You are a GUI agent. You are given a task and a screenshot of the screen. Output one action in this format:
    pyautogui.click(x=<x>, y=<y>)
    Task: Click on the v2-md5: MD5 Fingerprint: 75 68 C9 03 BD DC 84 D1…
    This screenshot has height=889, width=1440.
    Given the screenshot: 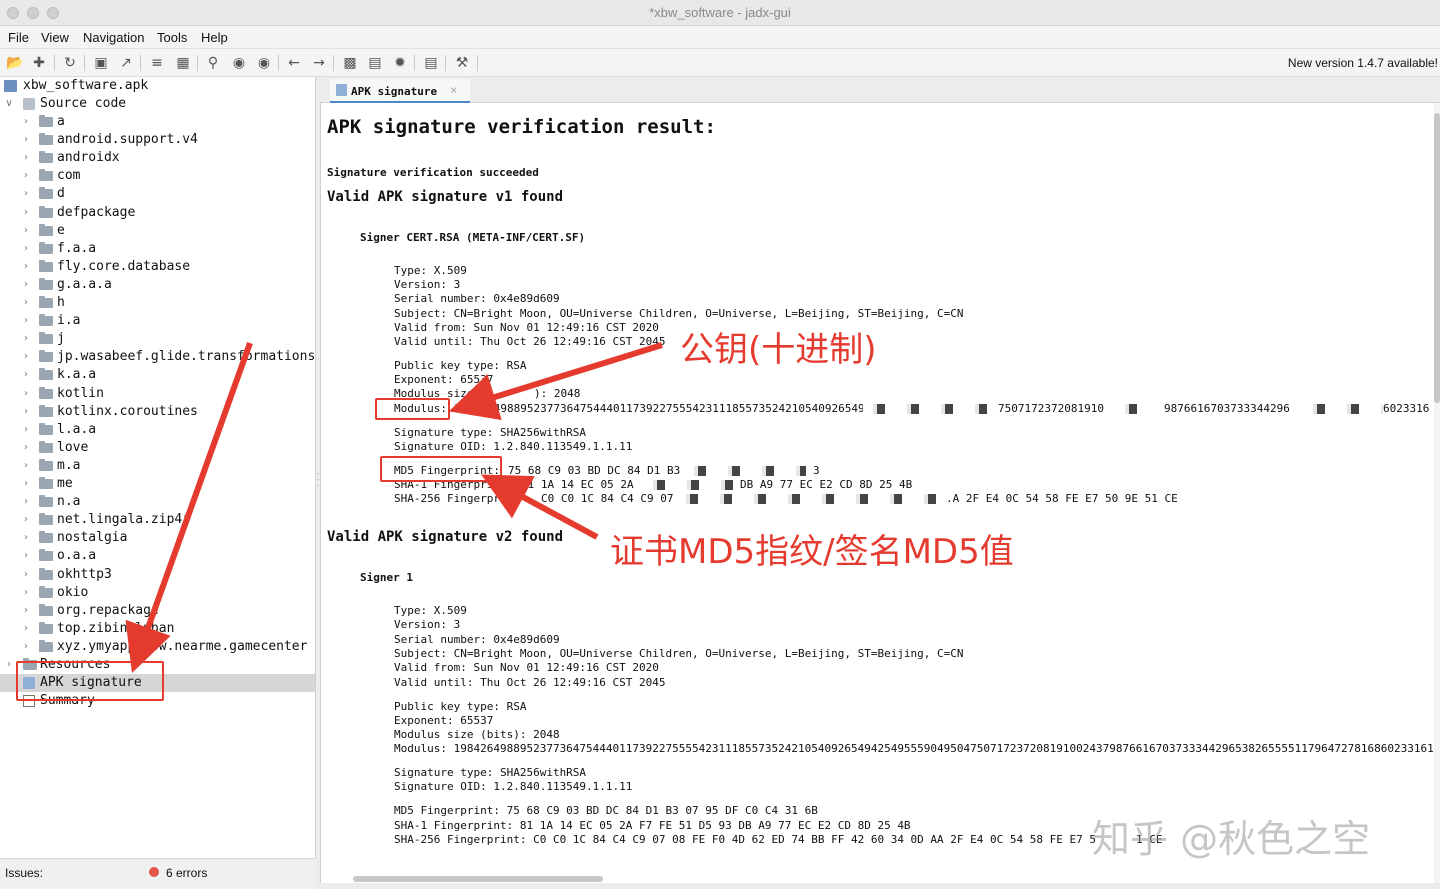 What is the action you would take?
    pyautogui.click(x=606, y=810)
    